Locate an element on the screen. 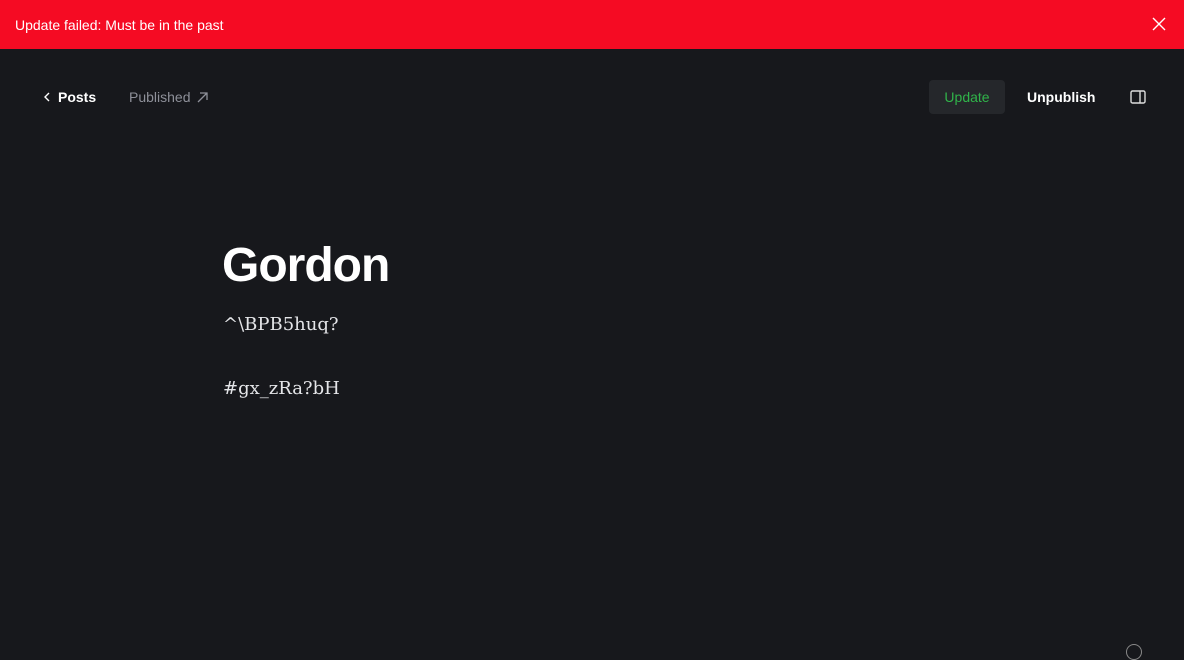 This screenshot has height=660, width=1184. error-banner: Update failed: Must be in the past is located at coordinates (592, 24).